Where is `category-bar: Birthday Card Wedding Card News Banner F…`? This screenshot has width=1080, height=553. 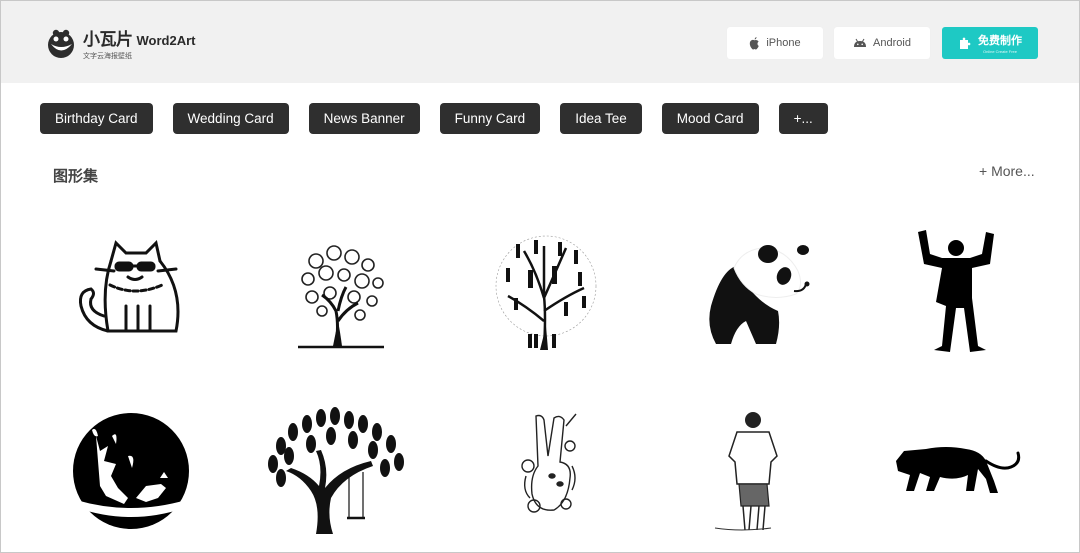 category-bar: Birthday Card Wedding Card News Banner F… is located at coordinates (444, 118).